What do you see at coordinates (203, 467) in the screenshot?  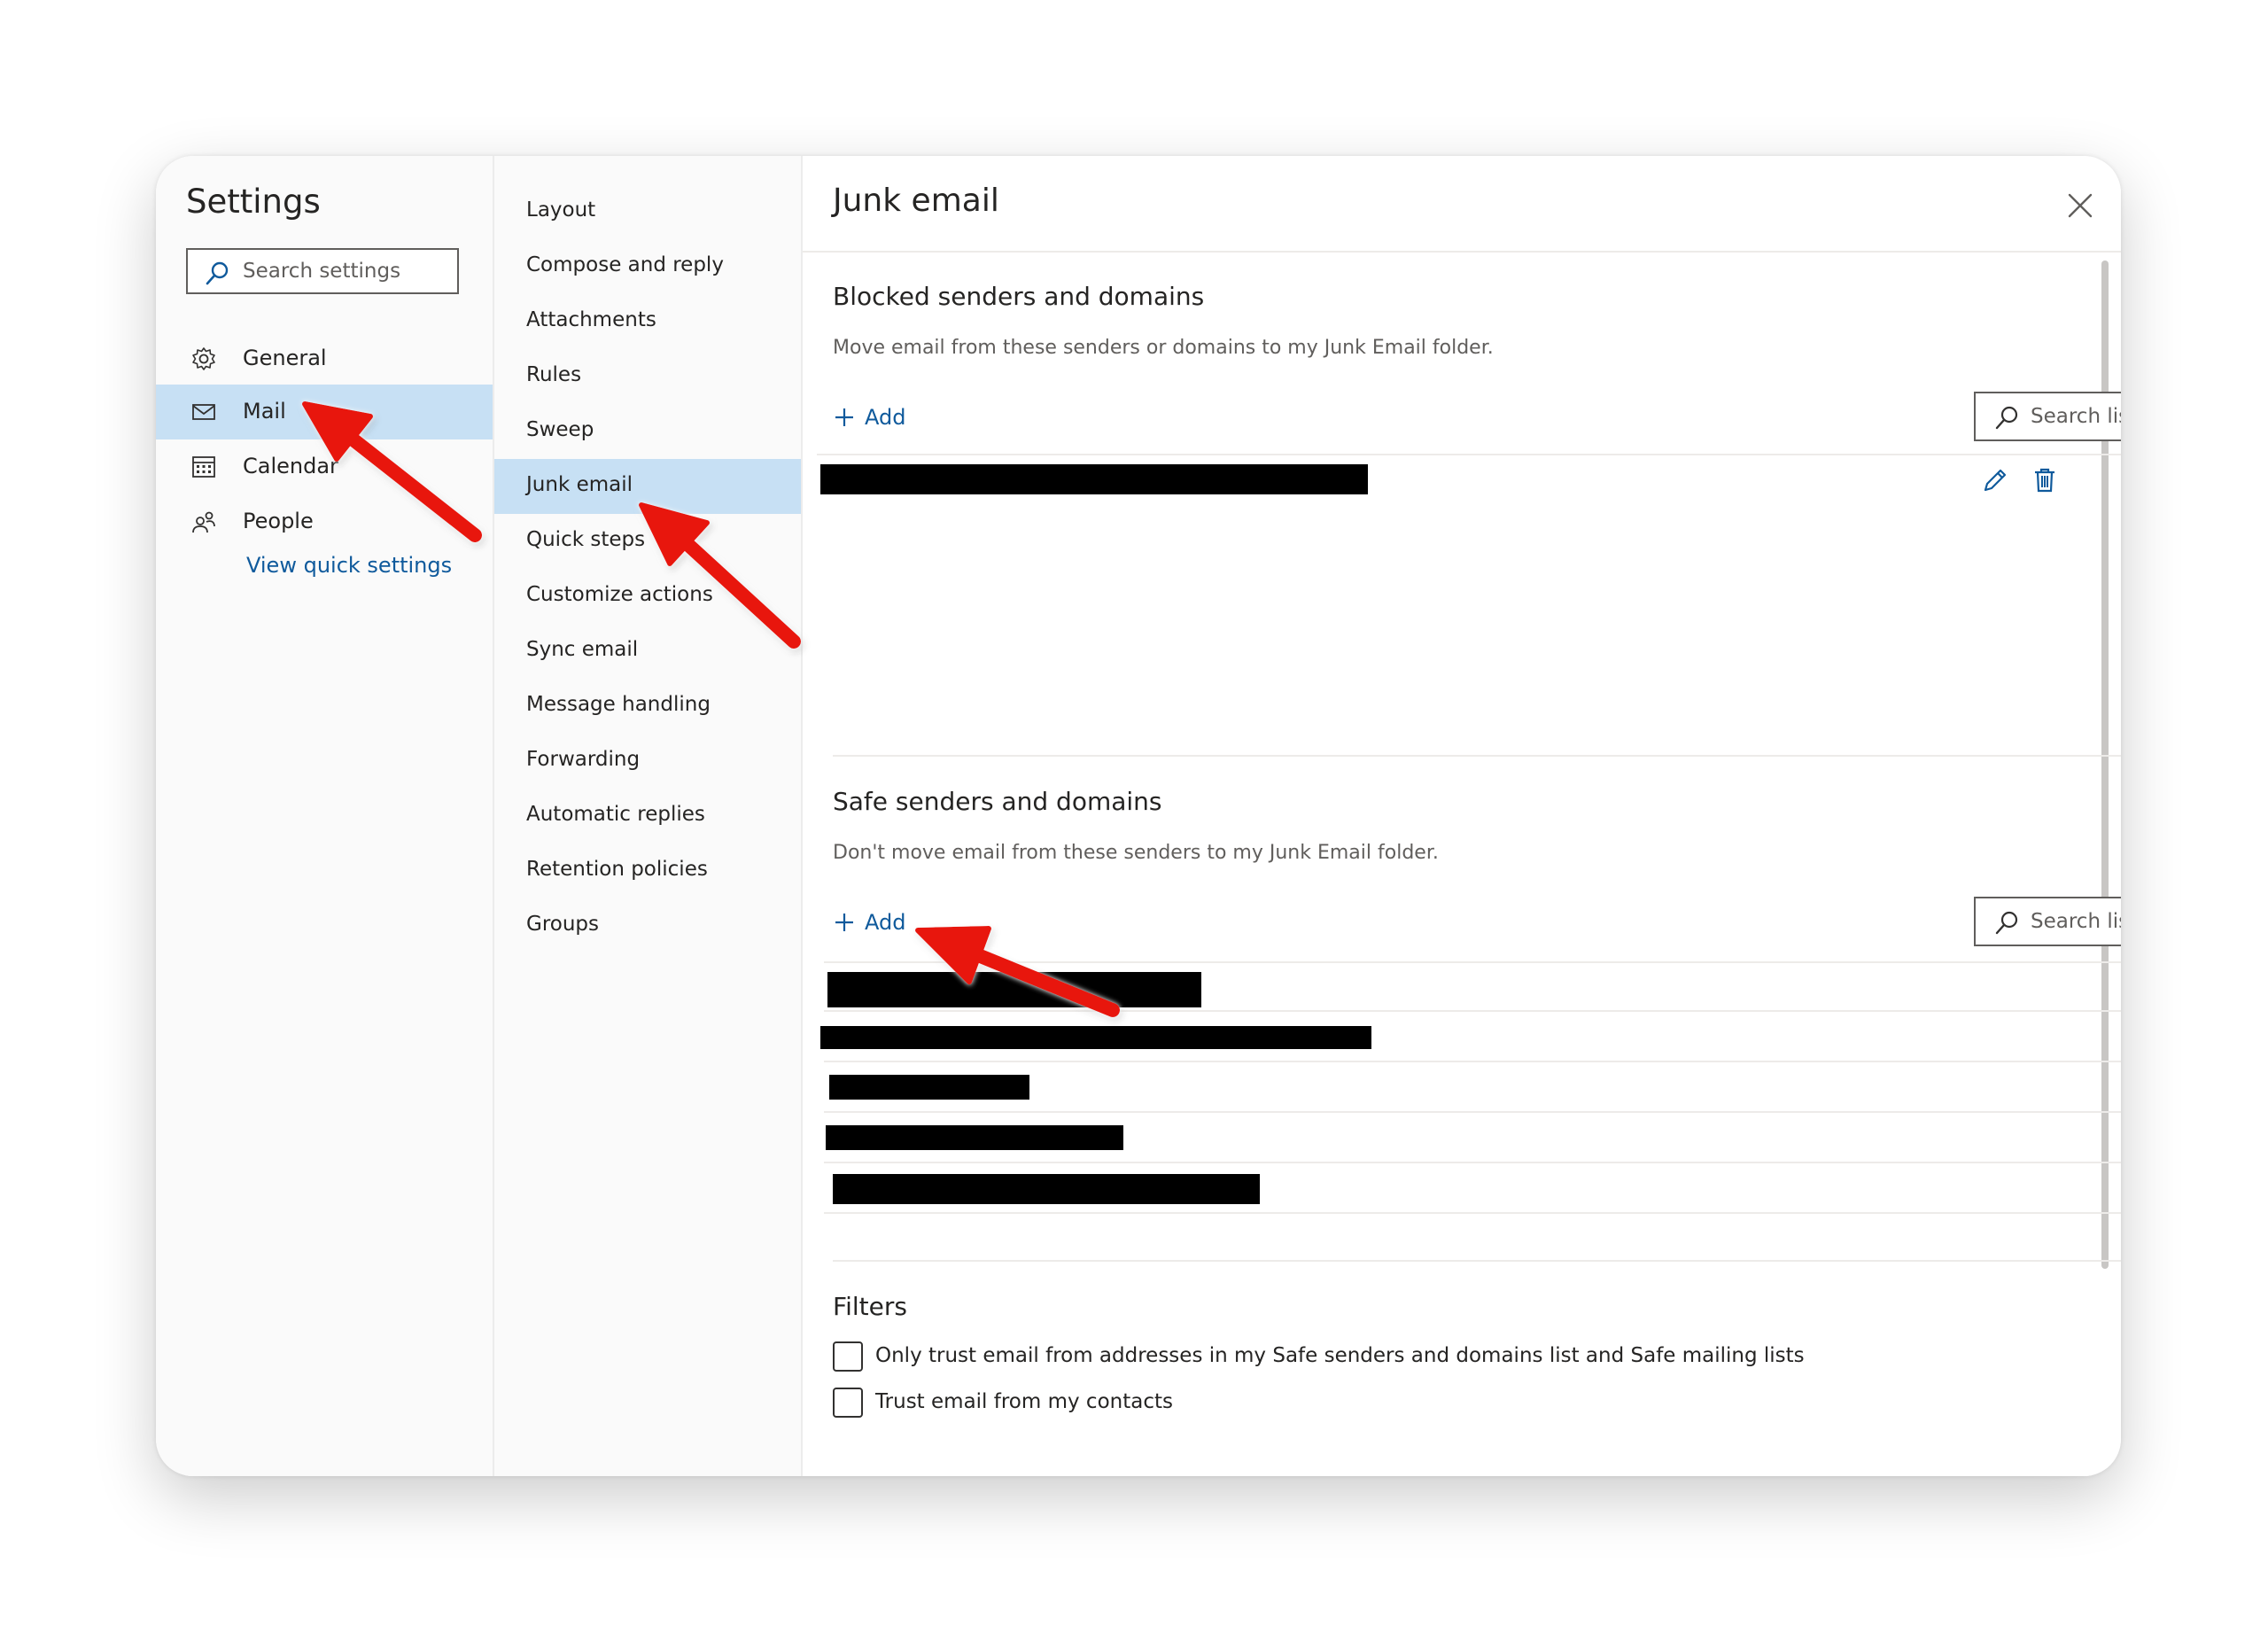 I see `calendar-icon` at bounding box center [203, 467].